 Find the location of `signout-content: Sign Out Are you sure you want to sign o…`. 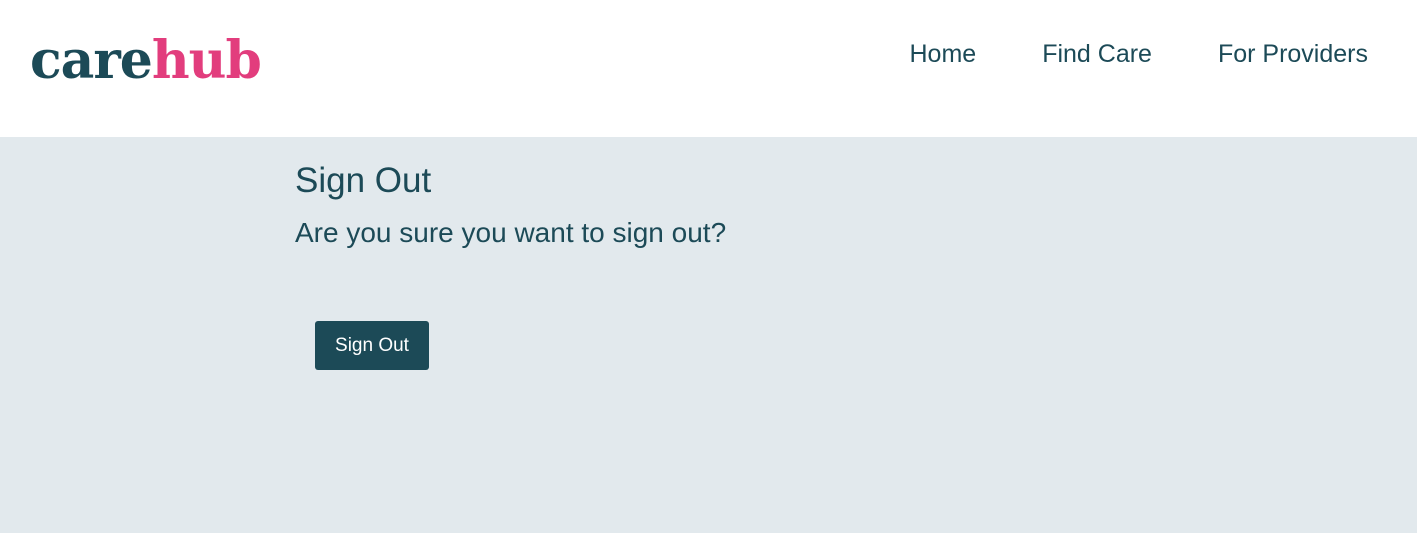

signout-content: Sign Out Are you sure you want to sign o… is located at coordinates (511, 264).